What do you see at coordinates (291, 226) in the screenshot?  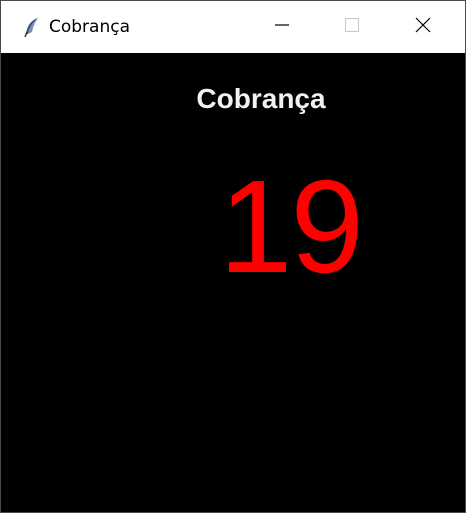 I see `counter-value: 19` at bounding box center [291, 226].